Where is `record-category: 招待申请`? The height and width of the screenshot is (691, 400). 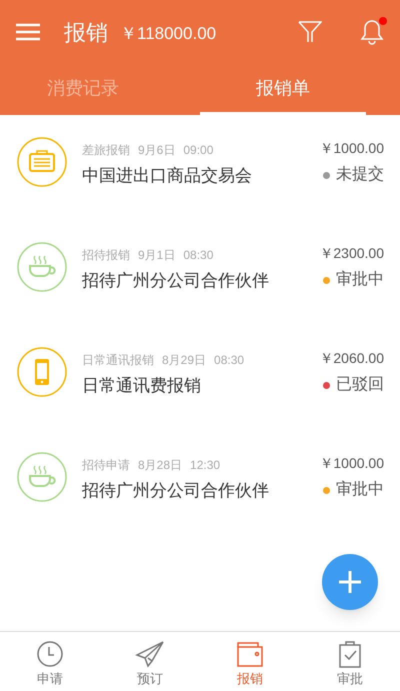
record-category: 招待申请 is located at coordinates (106, 465).